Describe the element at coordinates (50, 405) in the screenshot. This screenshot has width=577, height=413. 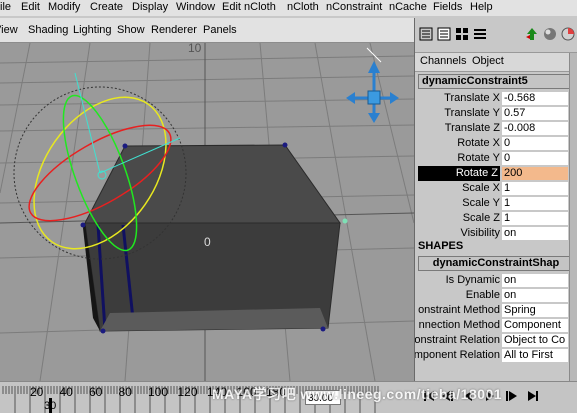
I see `current-time-marker` at that location.